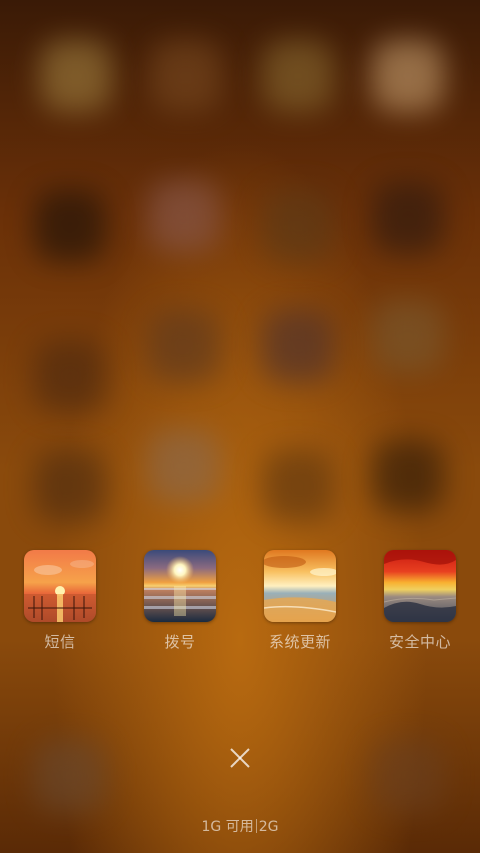 The width and height of the screenshot is (480, 853). I want to click on red-sky-sunset-thumbnail, so click(420, 586).